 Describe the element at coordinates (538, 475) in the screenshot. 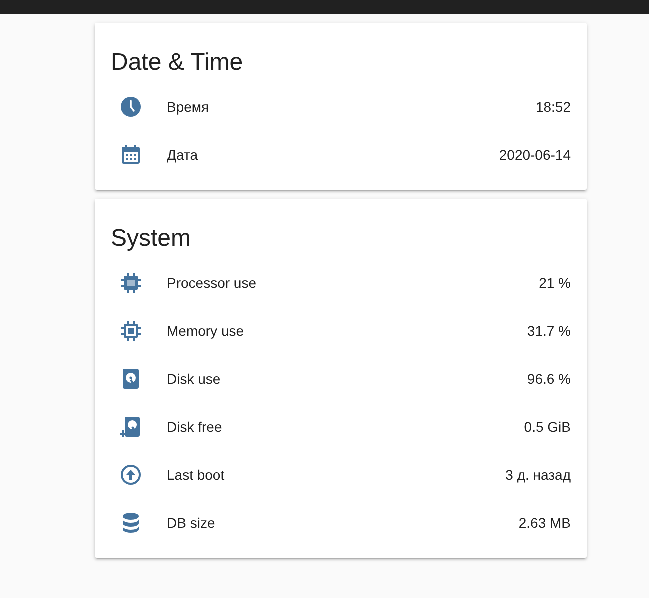

I see `row-value: 3 д. назад` at that location.